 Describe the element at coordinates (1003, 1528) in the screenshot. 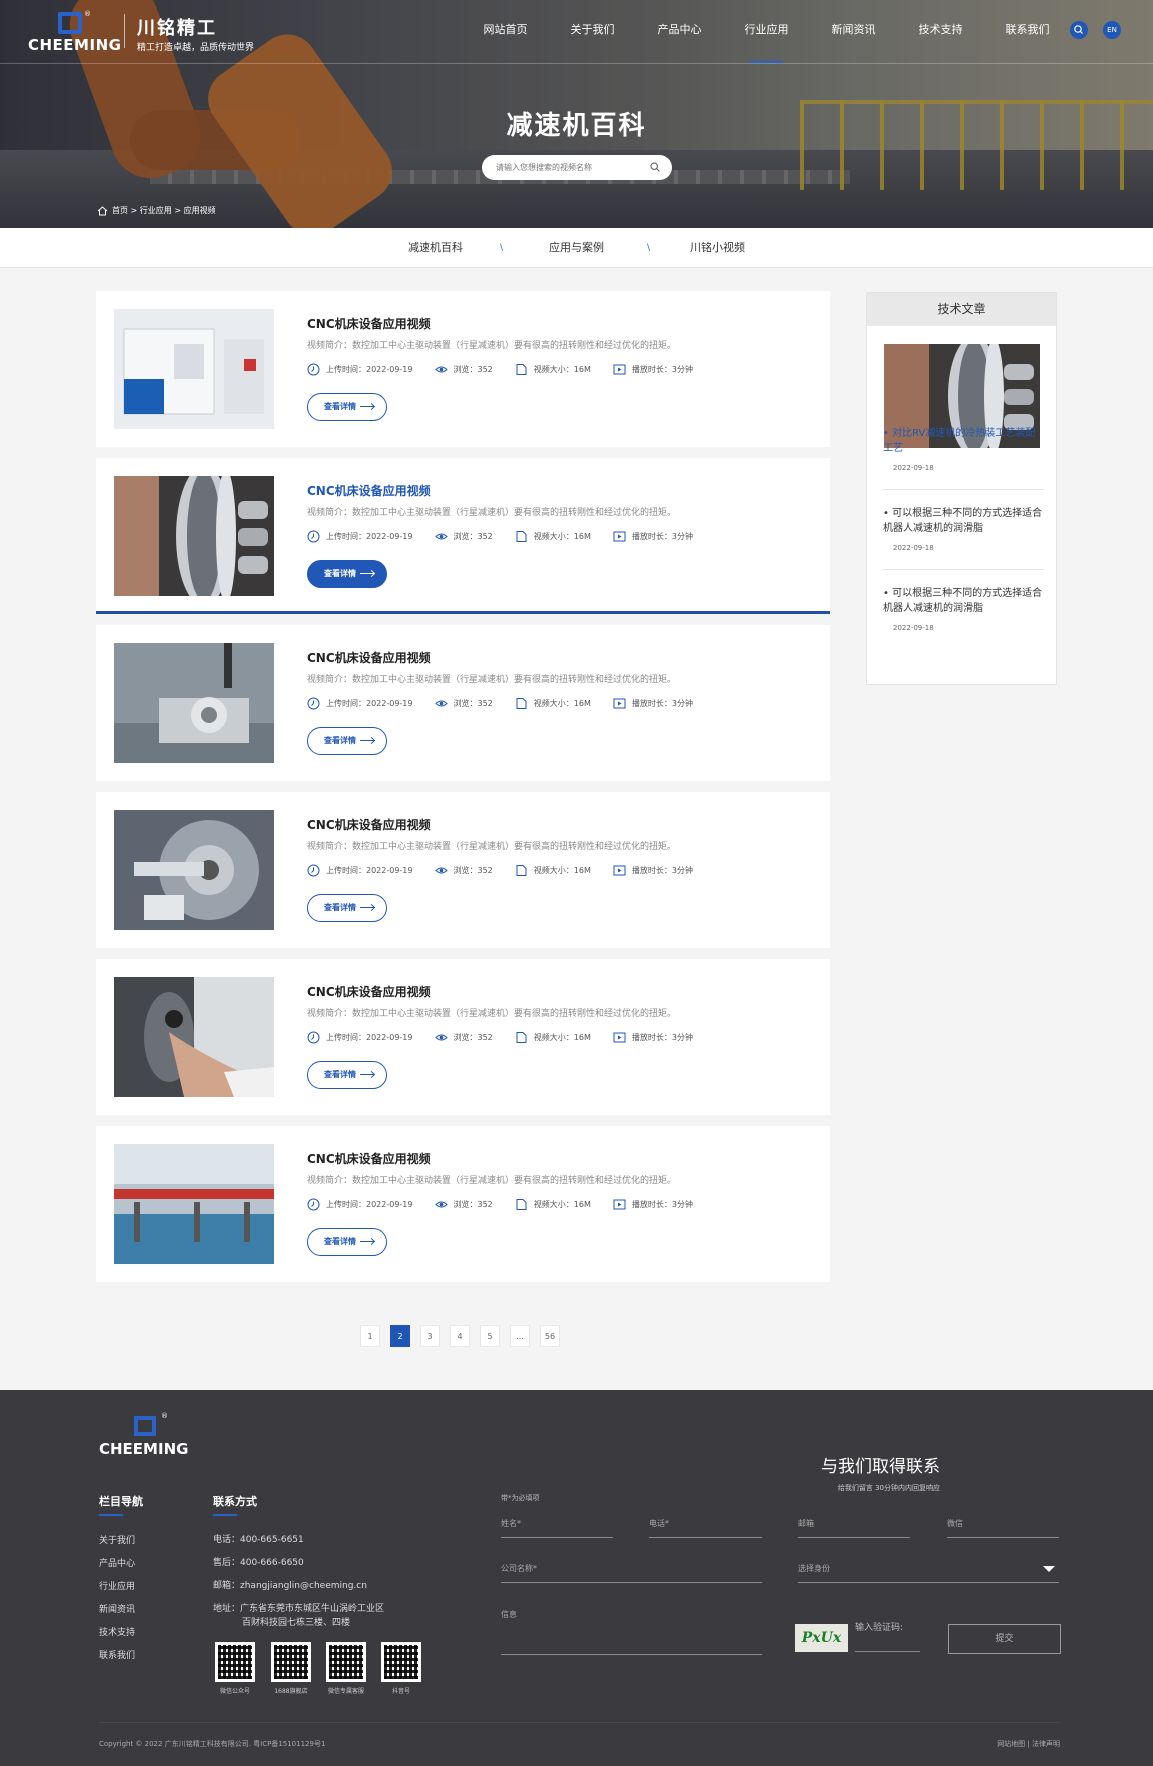

I see `wechat-field: 微信` at that location.